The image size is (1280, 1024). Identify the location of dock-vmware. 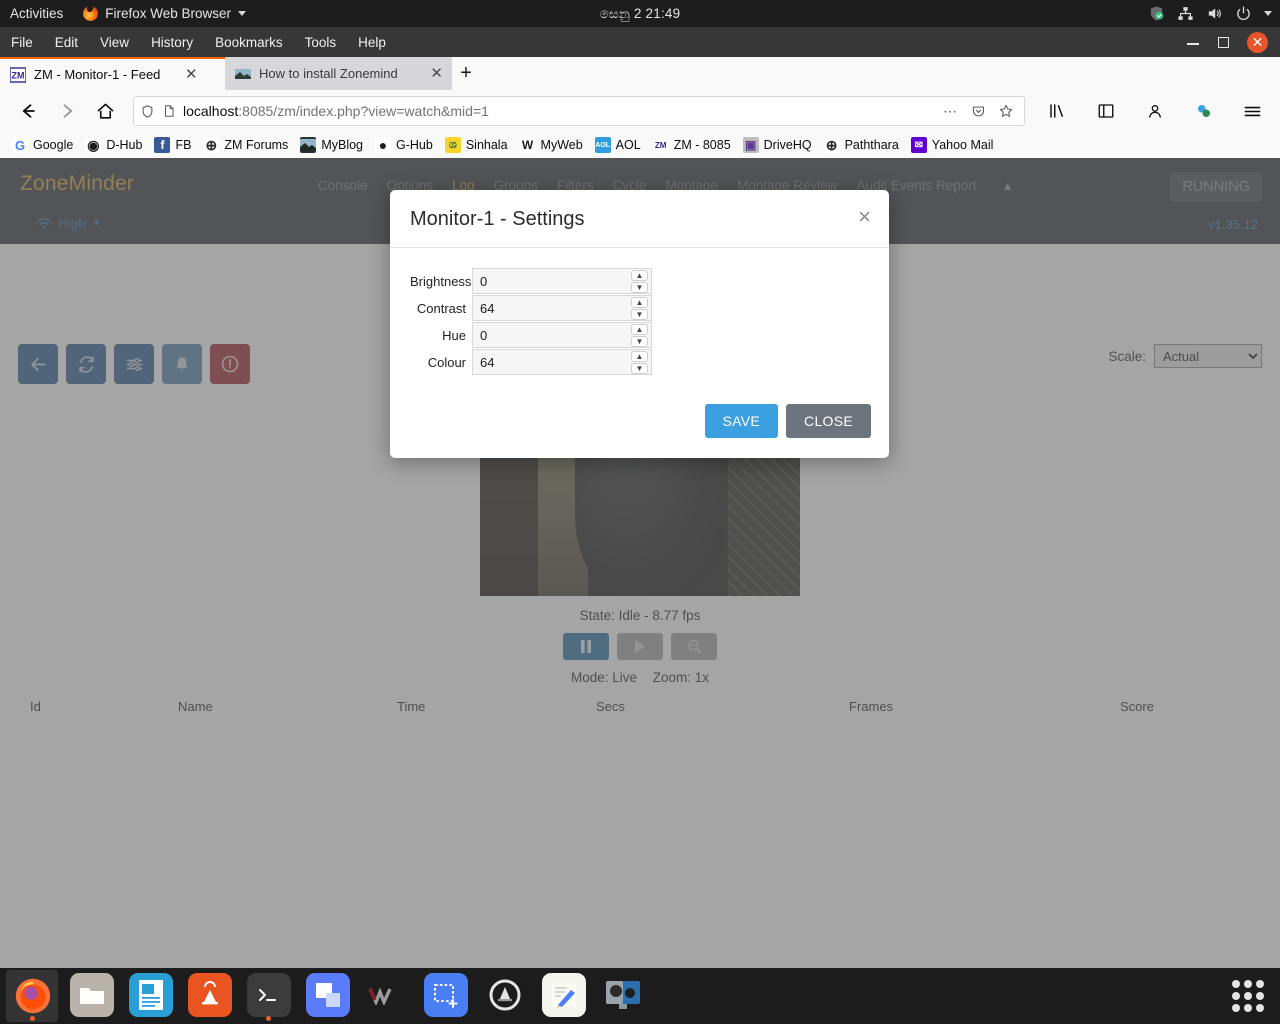
(386, 996).